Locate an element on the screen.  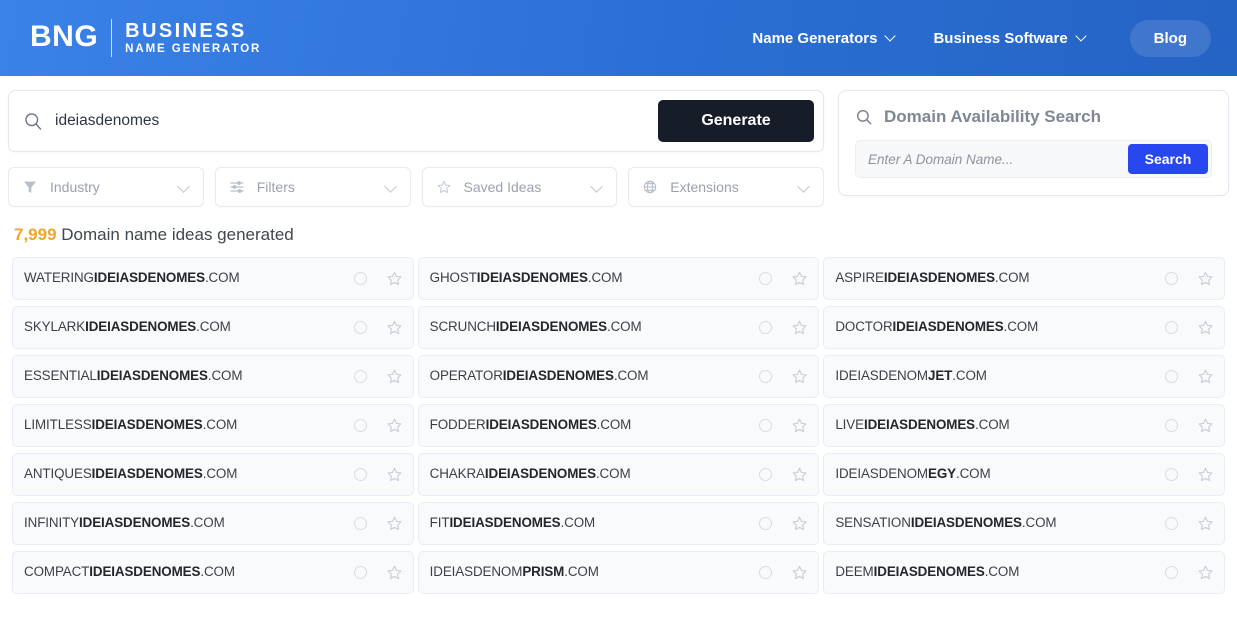
search-input is located at coordinates (356, 121).